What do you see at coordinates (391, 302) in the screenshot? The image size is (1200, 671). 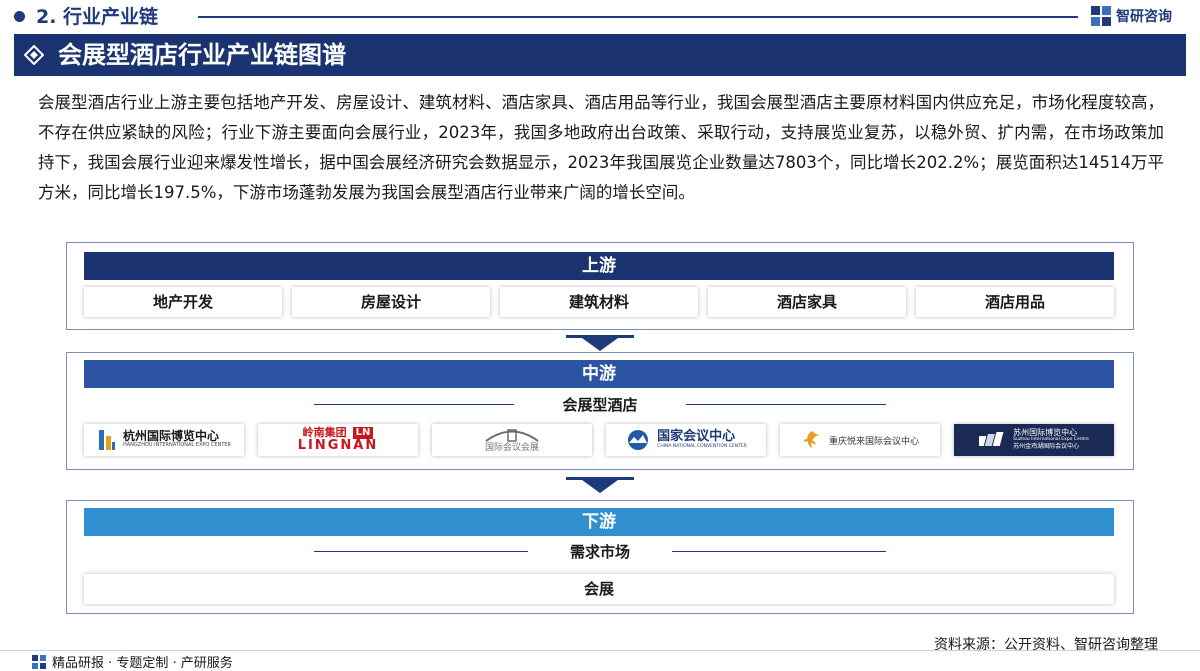 I see `upstream-item-housing-design: 房屋设计` at bounding box center [391, 302].